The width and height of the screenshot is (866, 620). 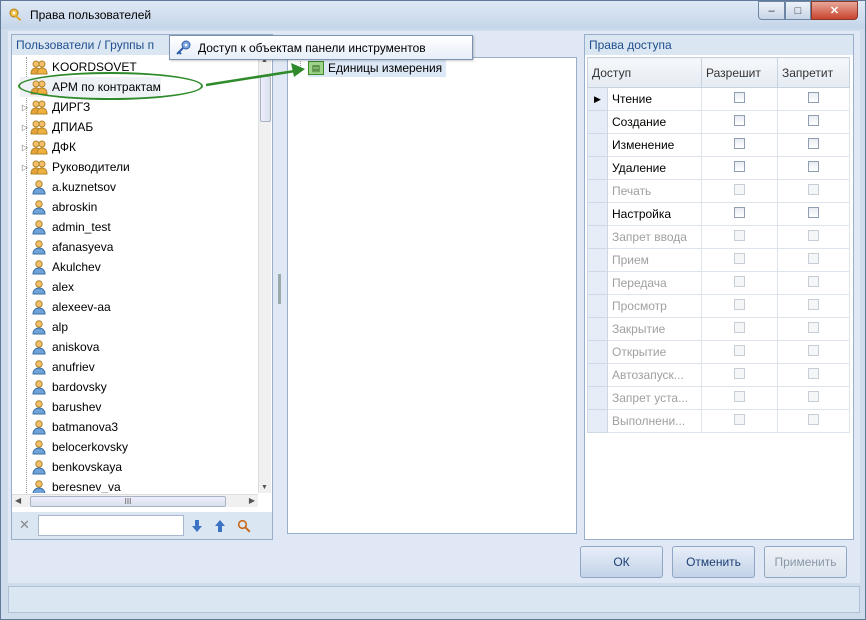 I want to click on tree-item-user: anufriev, so click(x=57, y=367).